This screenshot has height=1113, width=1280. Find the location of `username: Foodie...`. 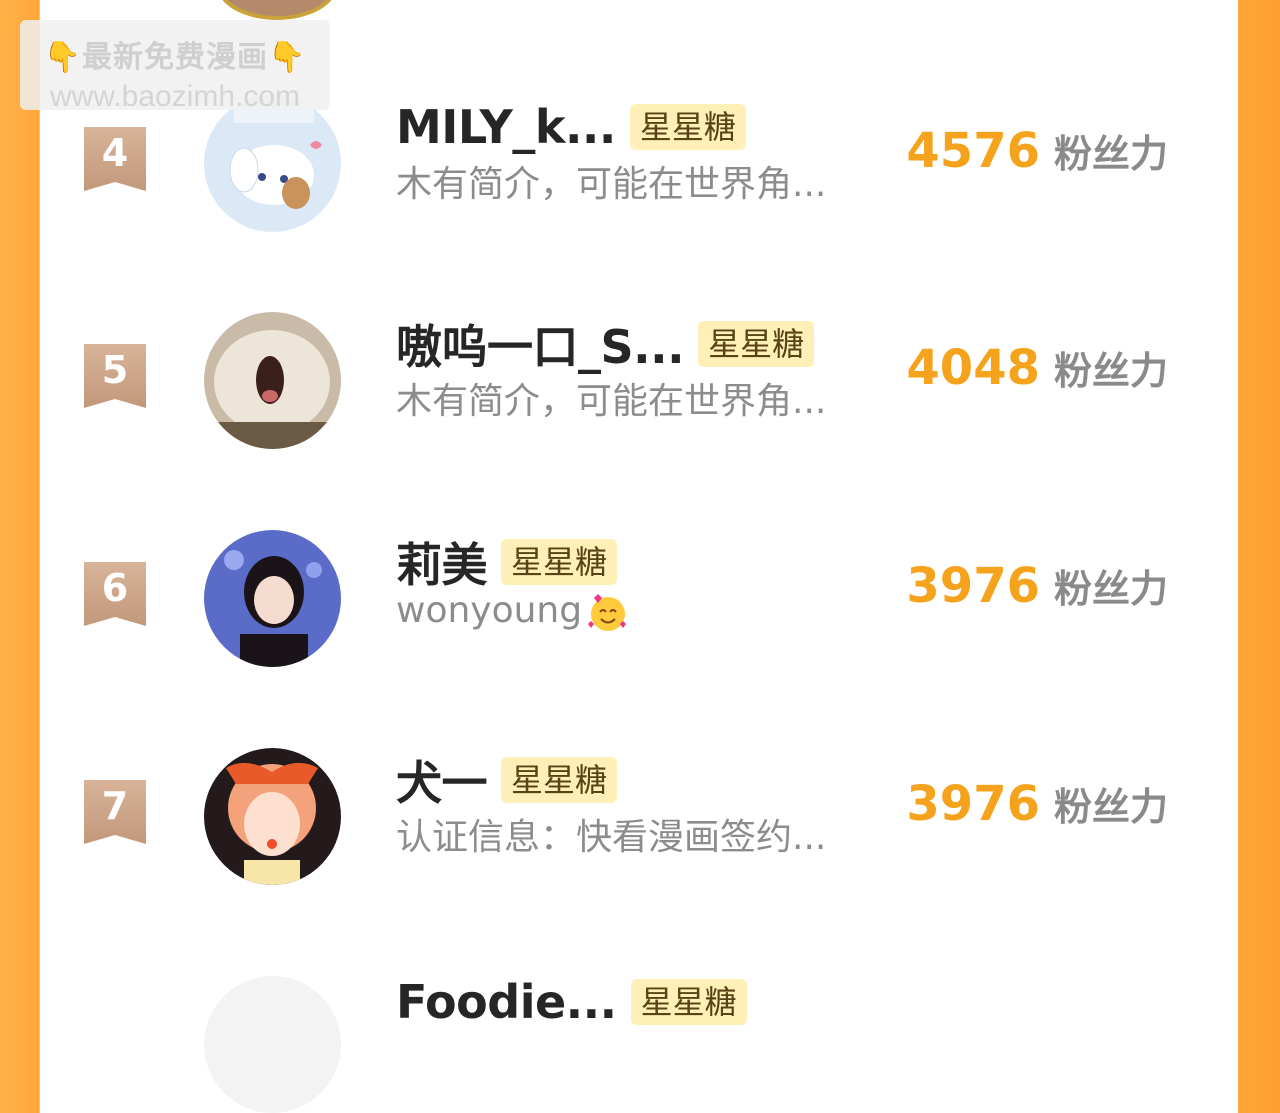

username: Foodie... is located at coordinates (506, 1002).